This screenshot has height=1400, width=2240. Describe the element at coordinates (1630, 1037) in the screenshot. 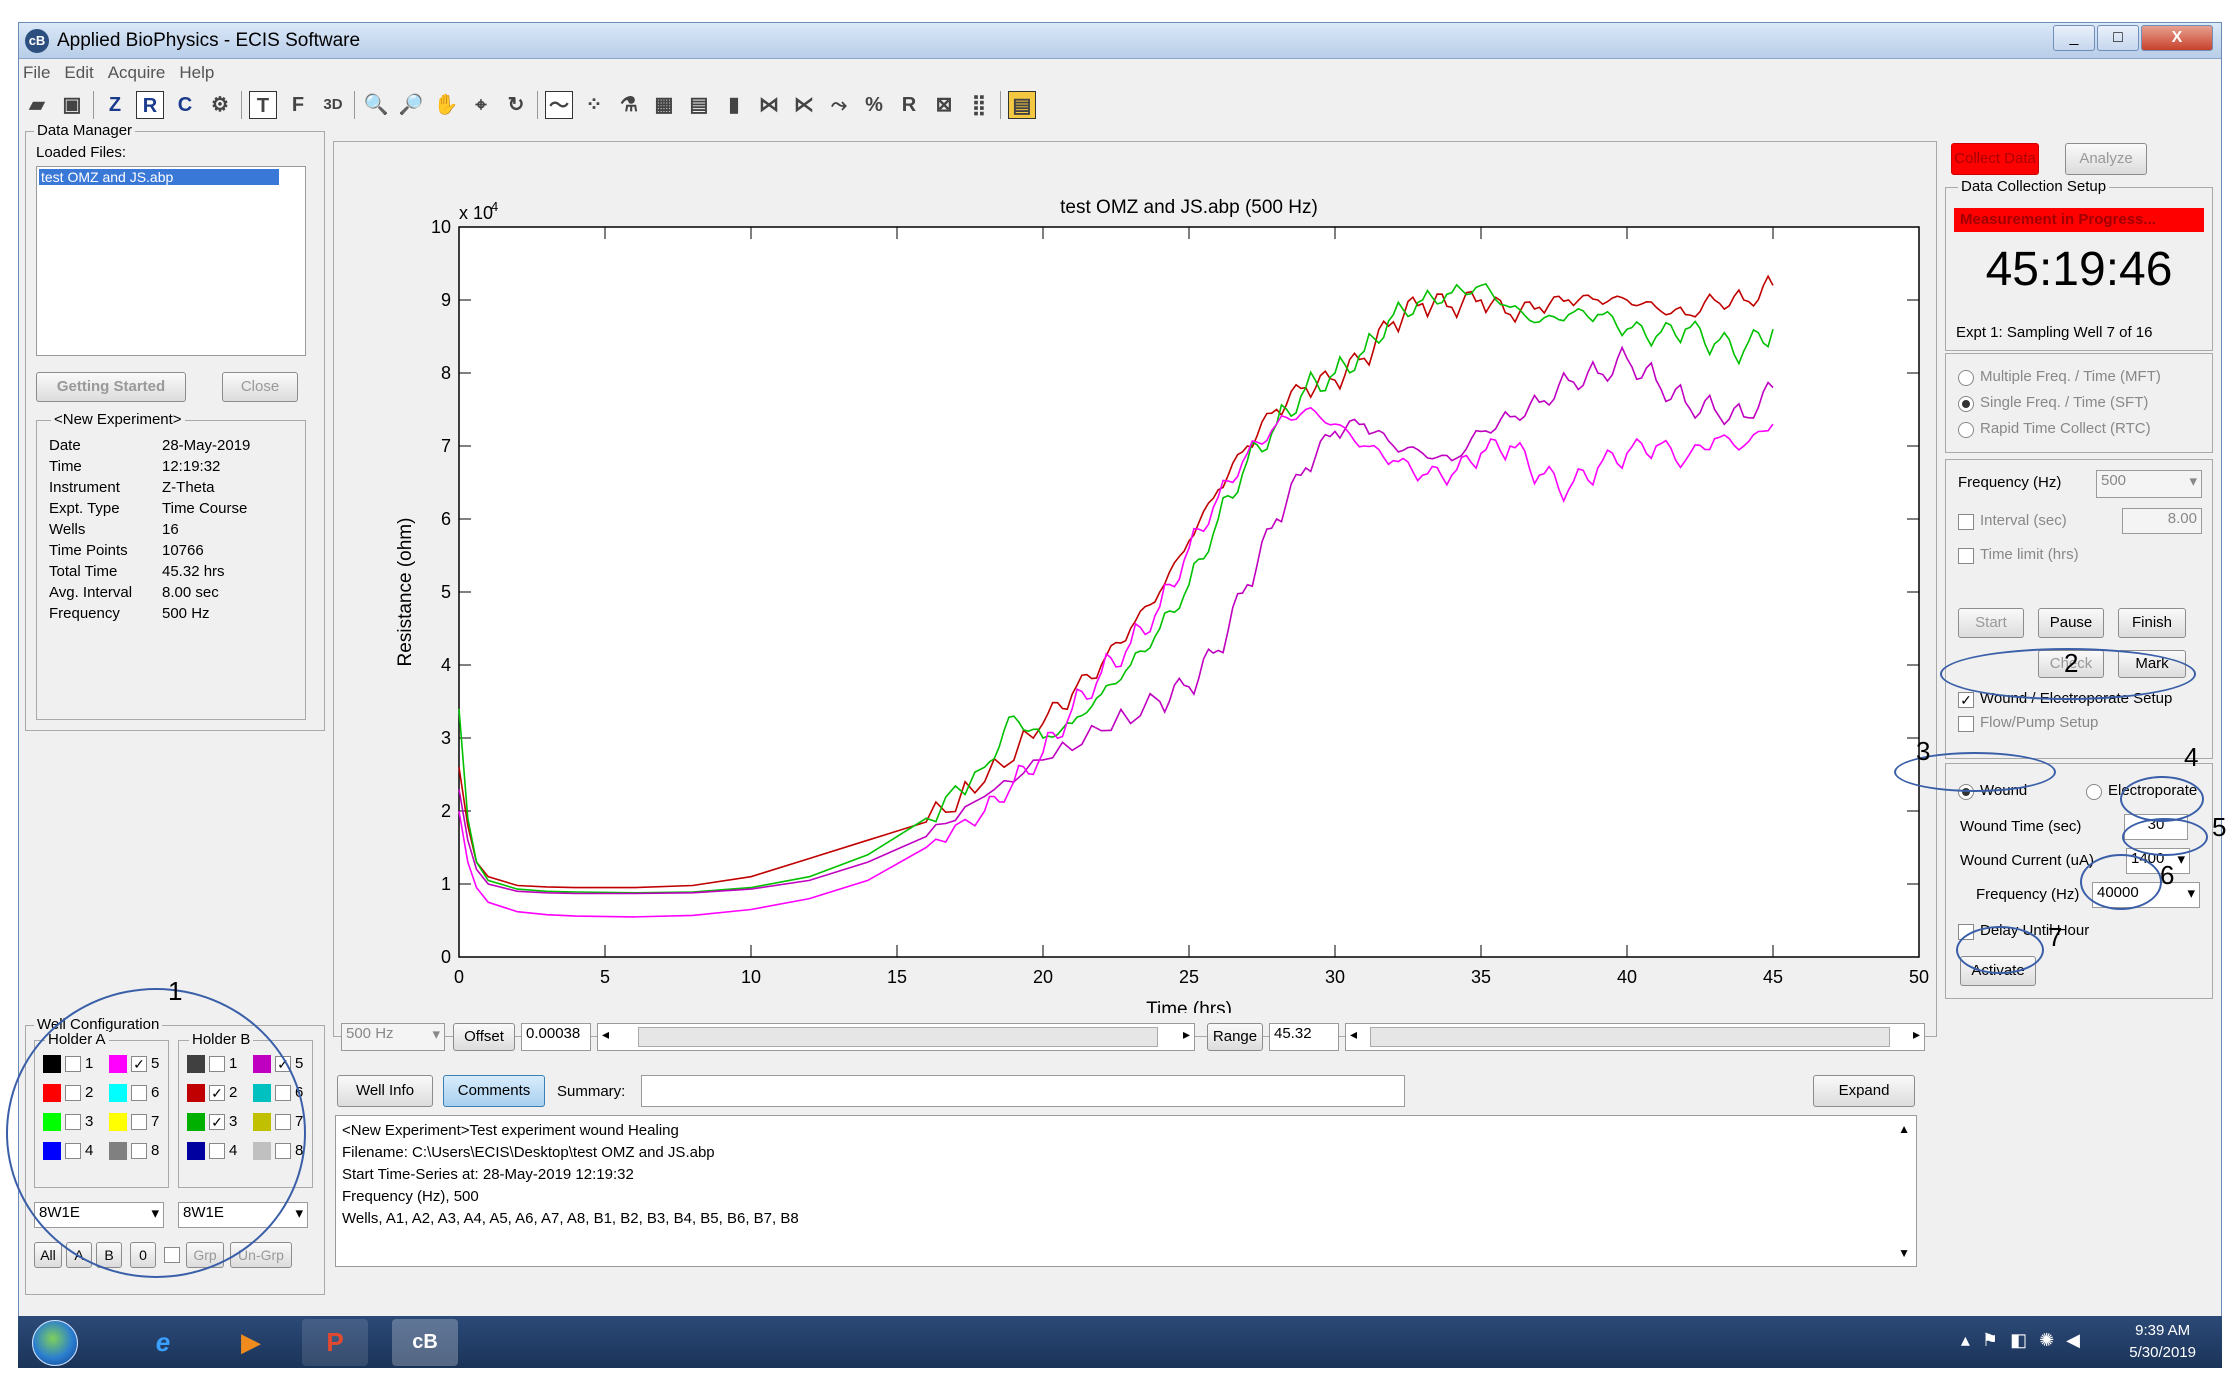

I see `range-scroll-thumb` at that location.